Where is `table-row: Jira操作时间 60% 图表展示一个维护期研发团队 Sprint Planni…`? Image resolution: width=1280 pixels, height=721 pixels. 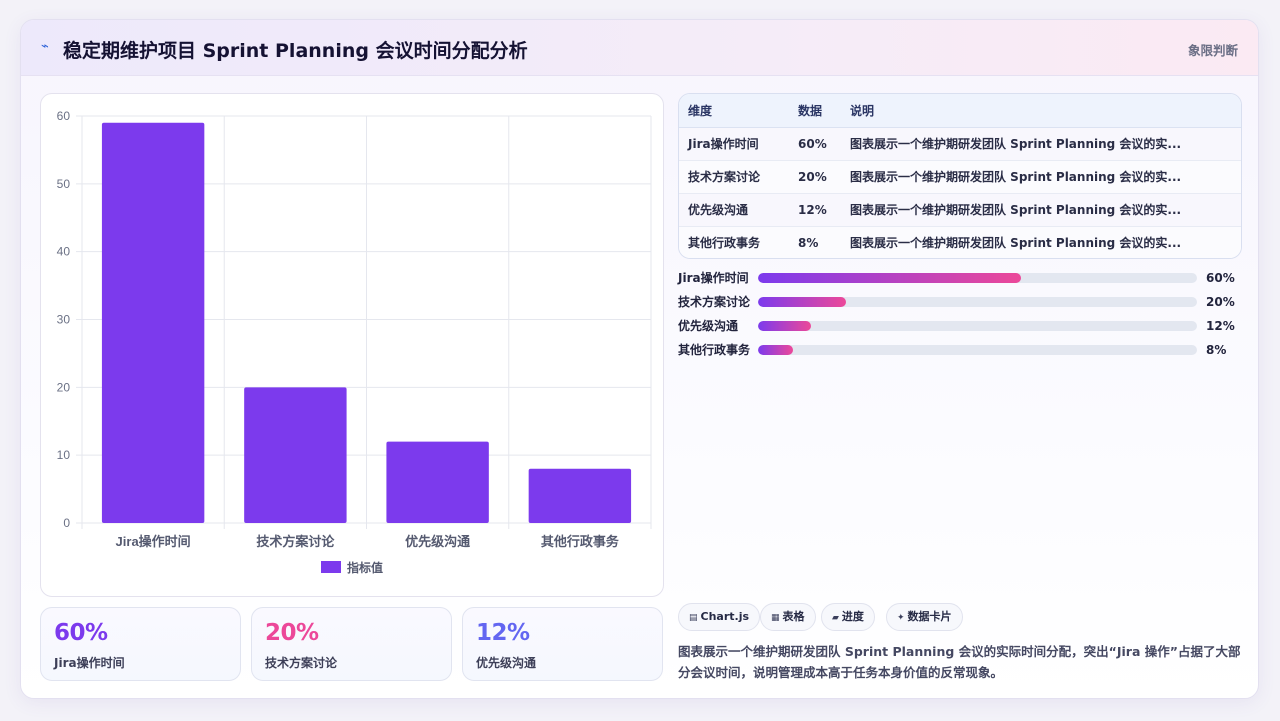
table-row: Jira操作时间 60% 图表展示一个维护期研发团队 Sprint Planni… is located at coordinates (960, 144).